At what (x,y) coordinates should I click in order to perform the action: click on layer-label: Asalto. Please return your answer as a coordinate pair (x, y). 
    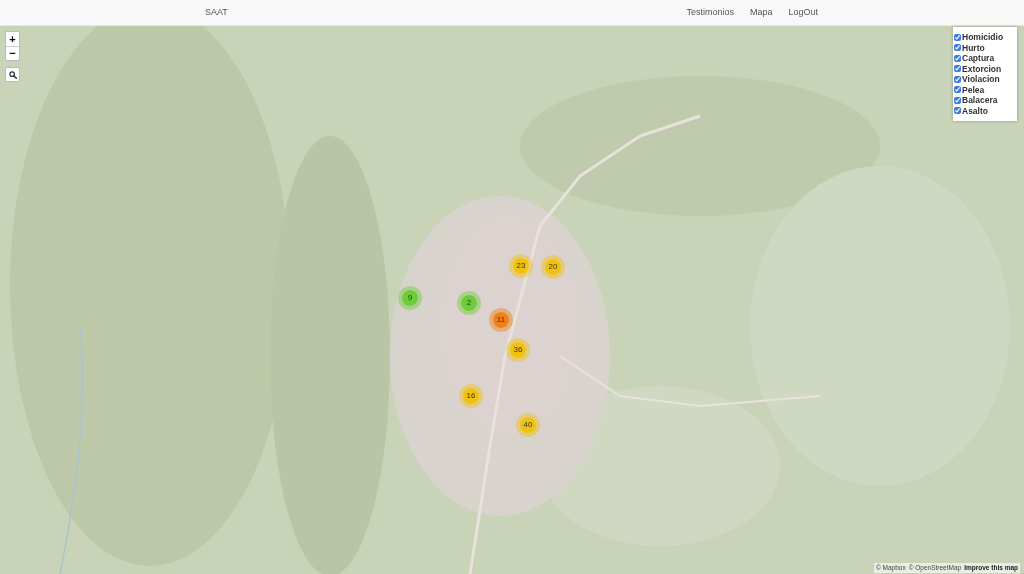
    Looking at the image, I should click on (975, 110).